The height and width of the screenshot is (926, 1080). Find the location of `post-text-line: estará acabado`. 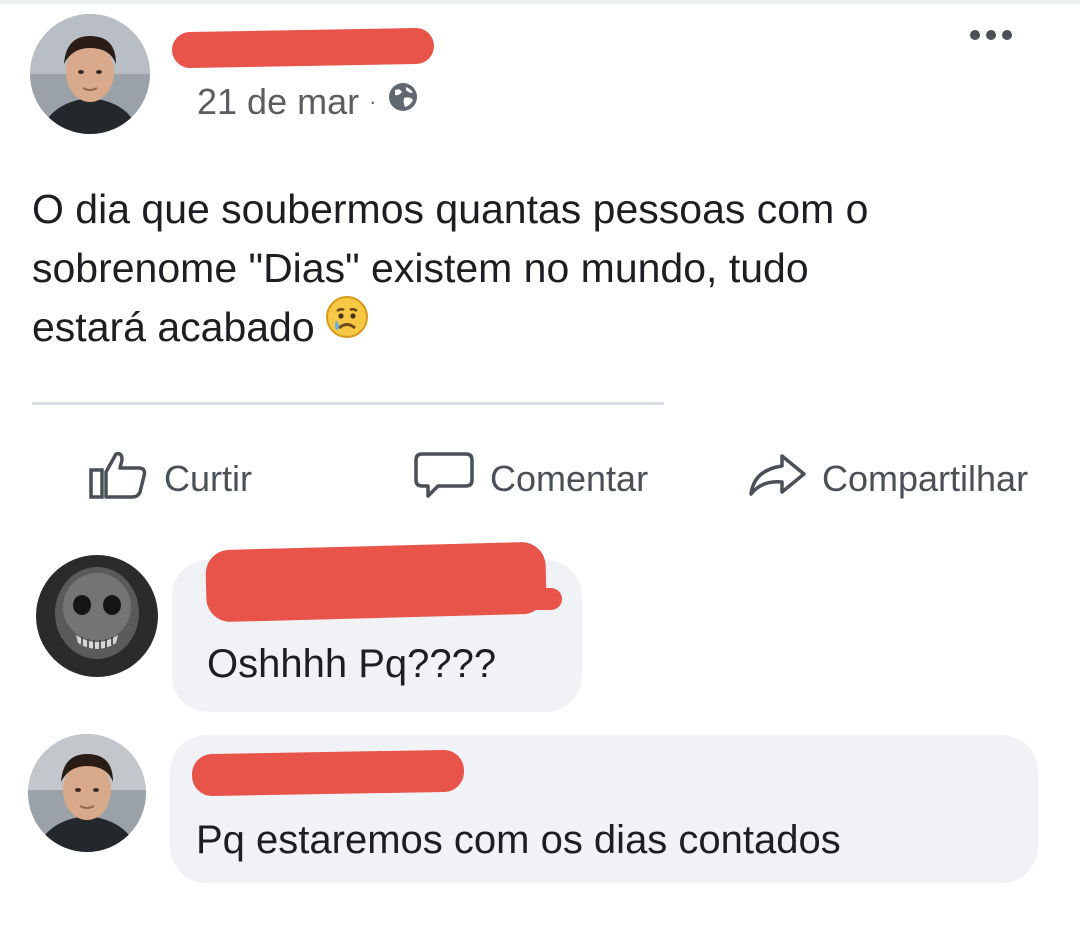

post-text-line: estará acabado is located at coordinates (173, 327).